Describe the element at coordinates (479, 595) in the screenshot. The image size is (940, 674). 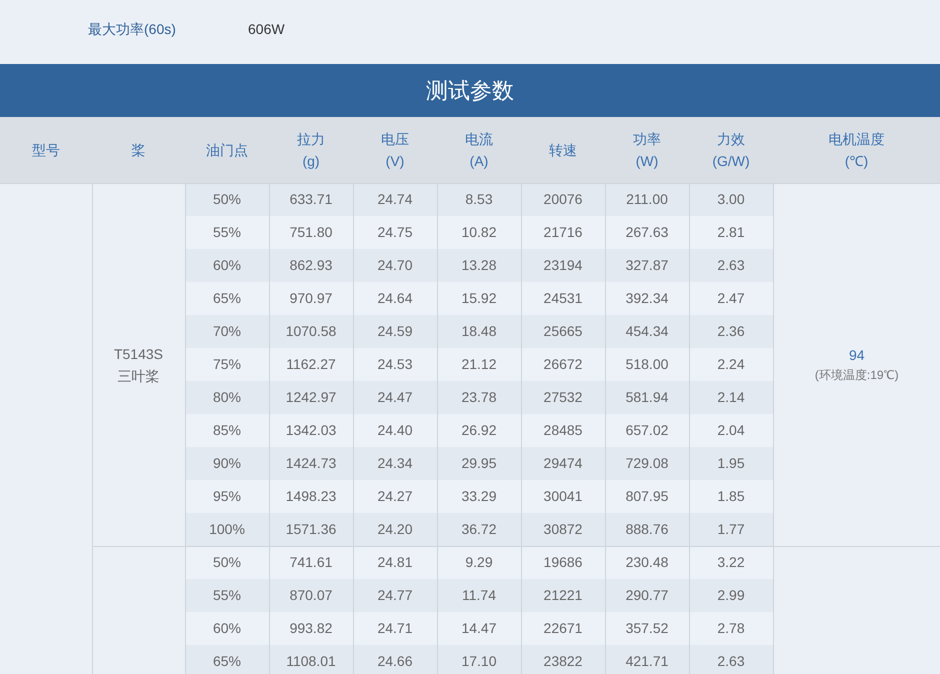
I see `table-cell: 11.74` at that location.